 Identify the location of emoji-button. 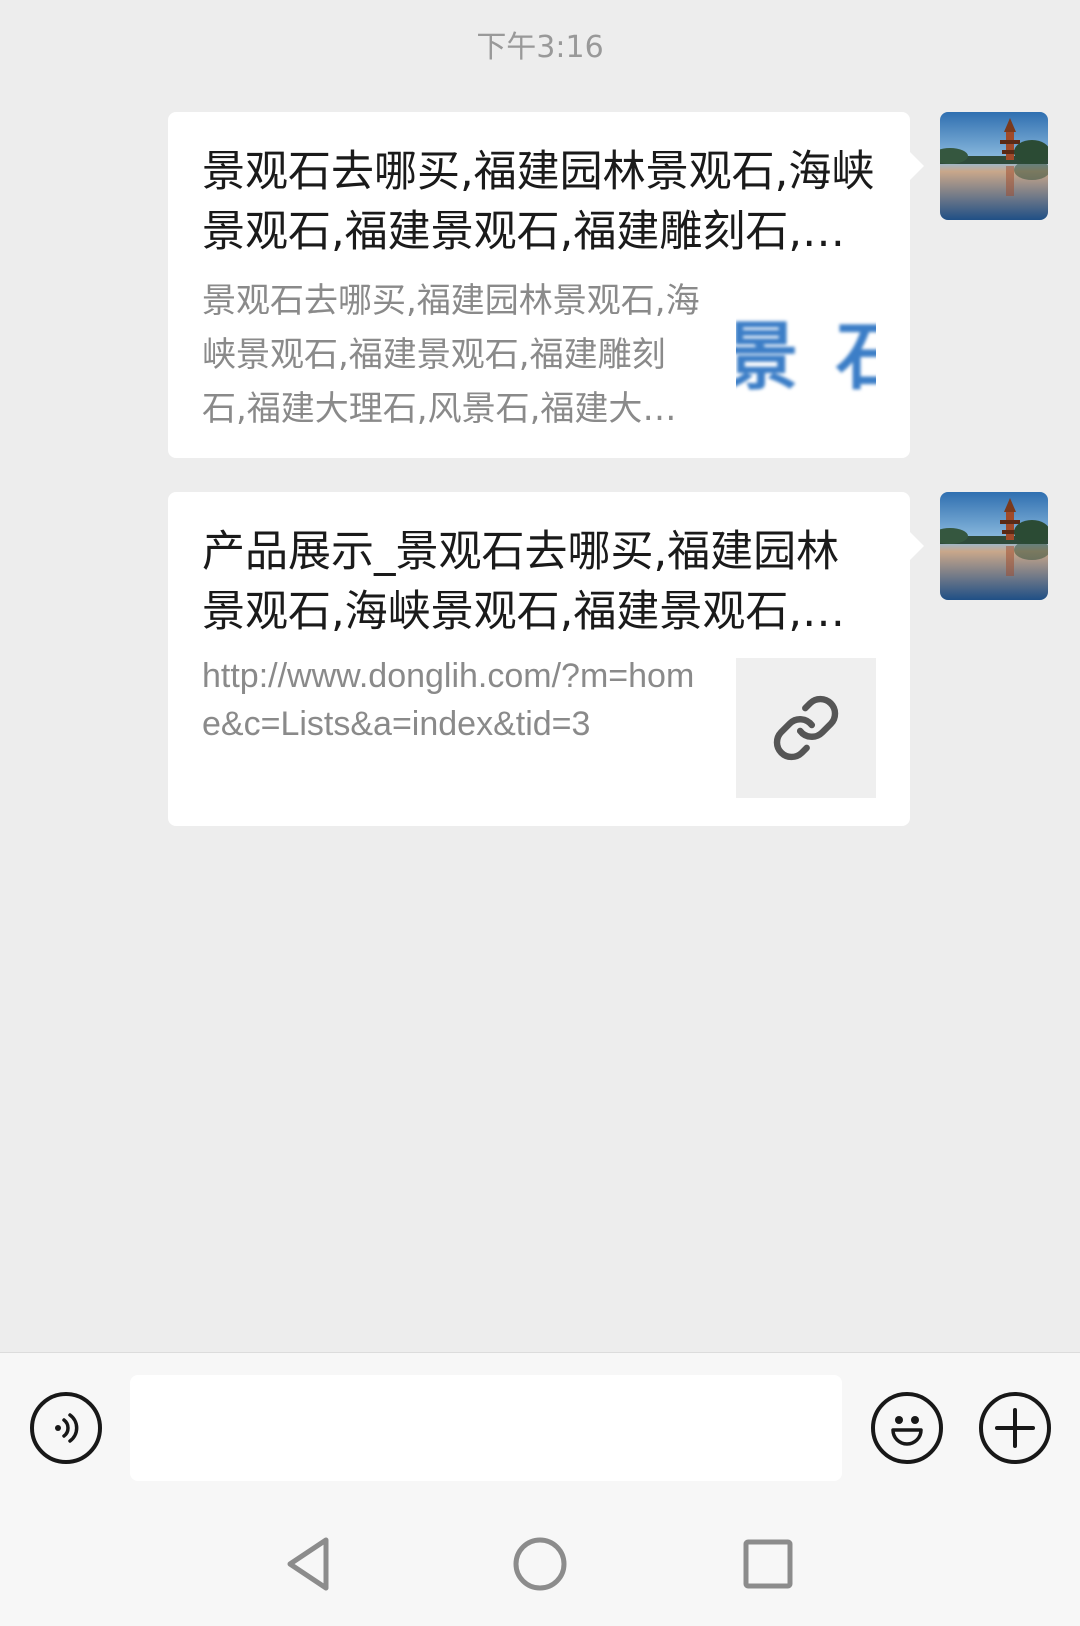
(907, 1428).